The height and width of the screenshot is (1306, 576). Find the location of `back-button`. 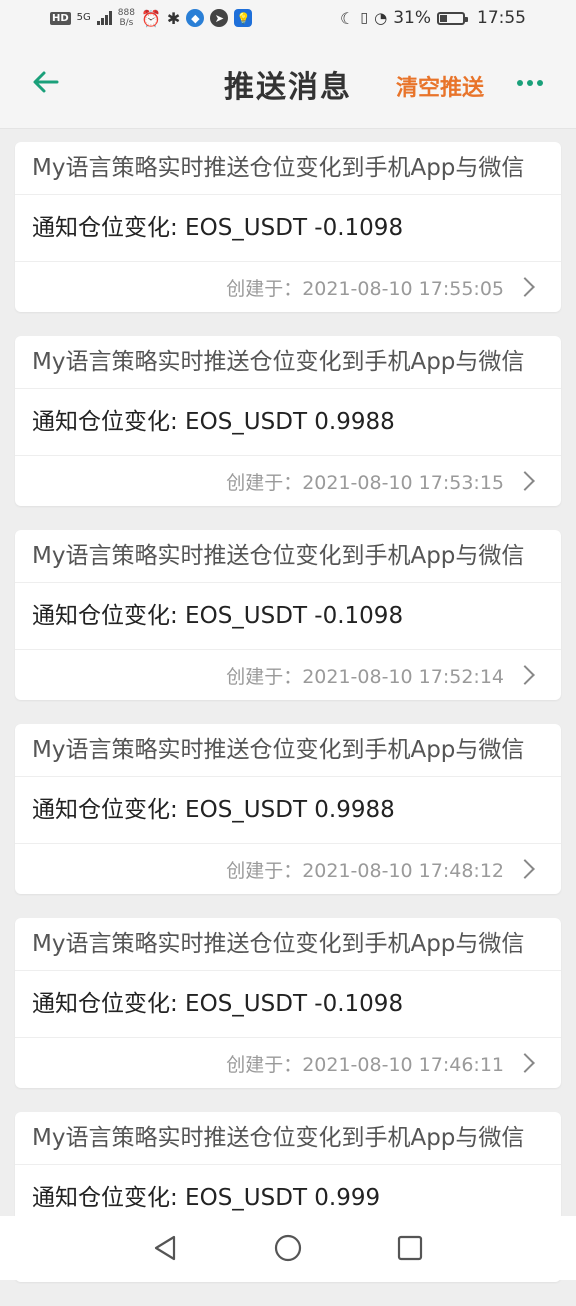

back-button is located at coordinates (46, 82).